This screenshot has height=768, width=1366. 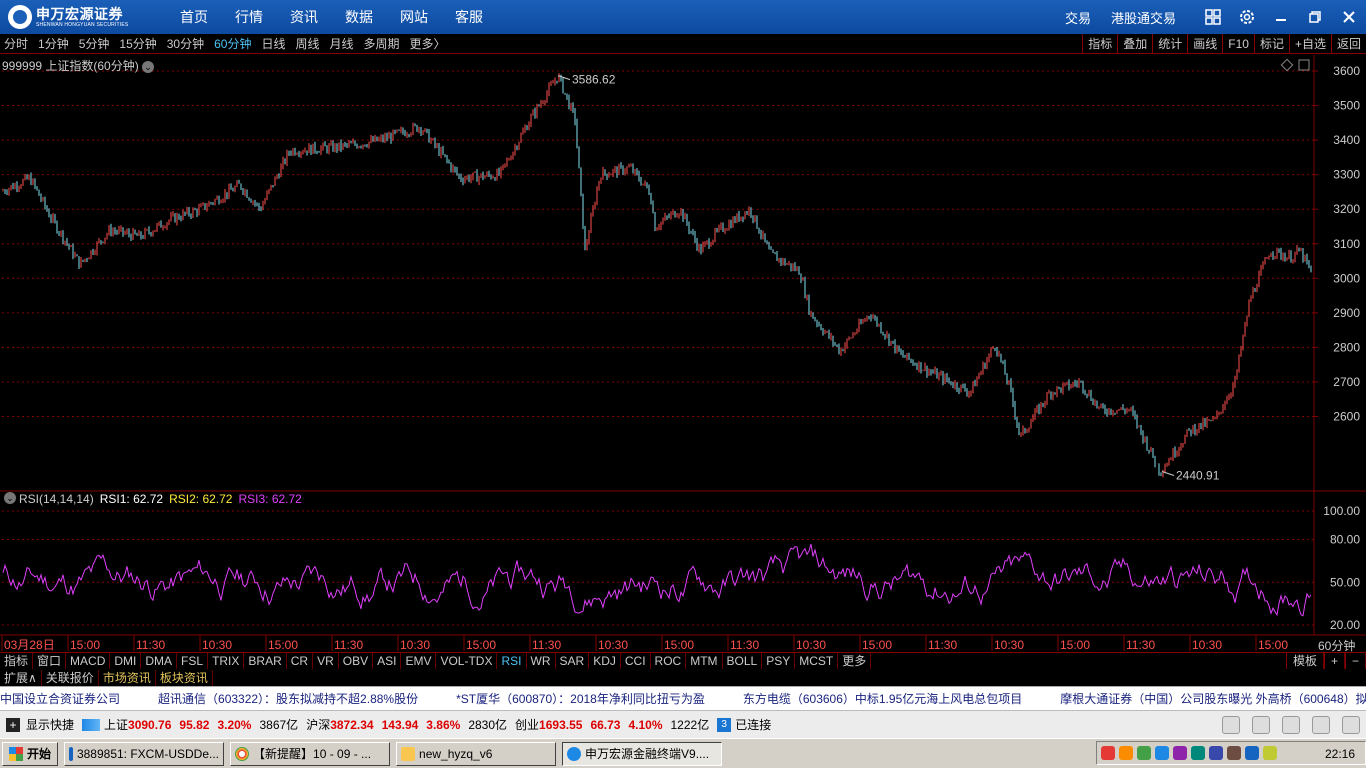 What do you see at coordinates (1099, 44) in the screenshot?
I see `indicator-button: 指标` at bounding box center [1099, 44].